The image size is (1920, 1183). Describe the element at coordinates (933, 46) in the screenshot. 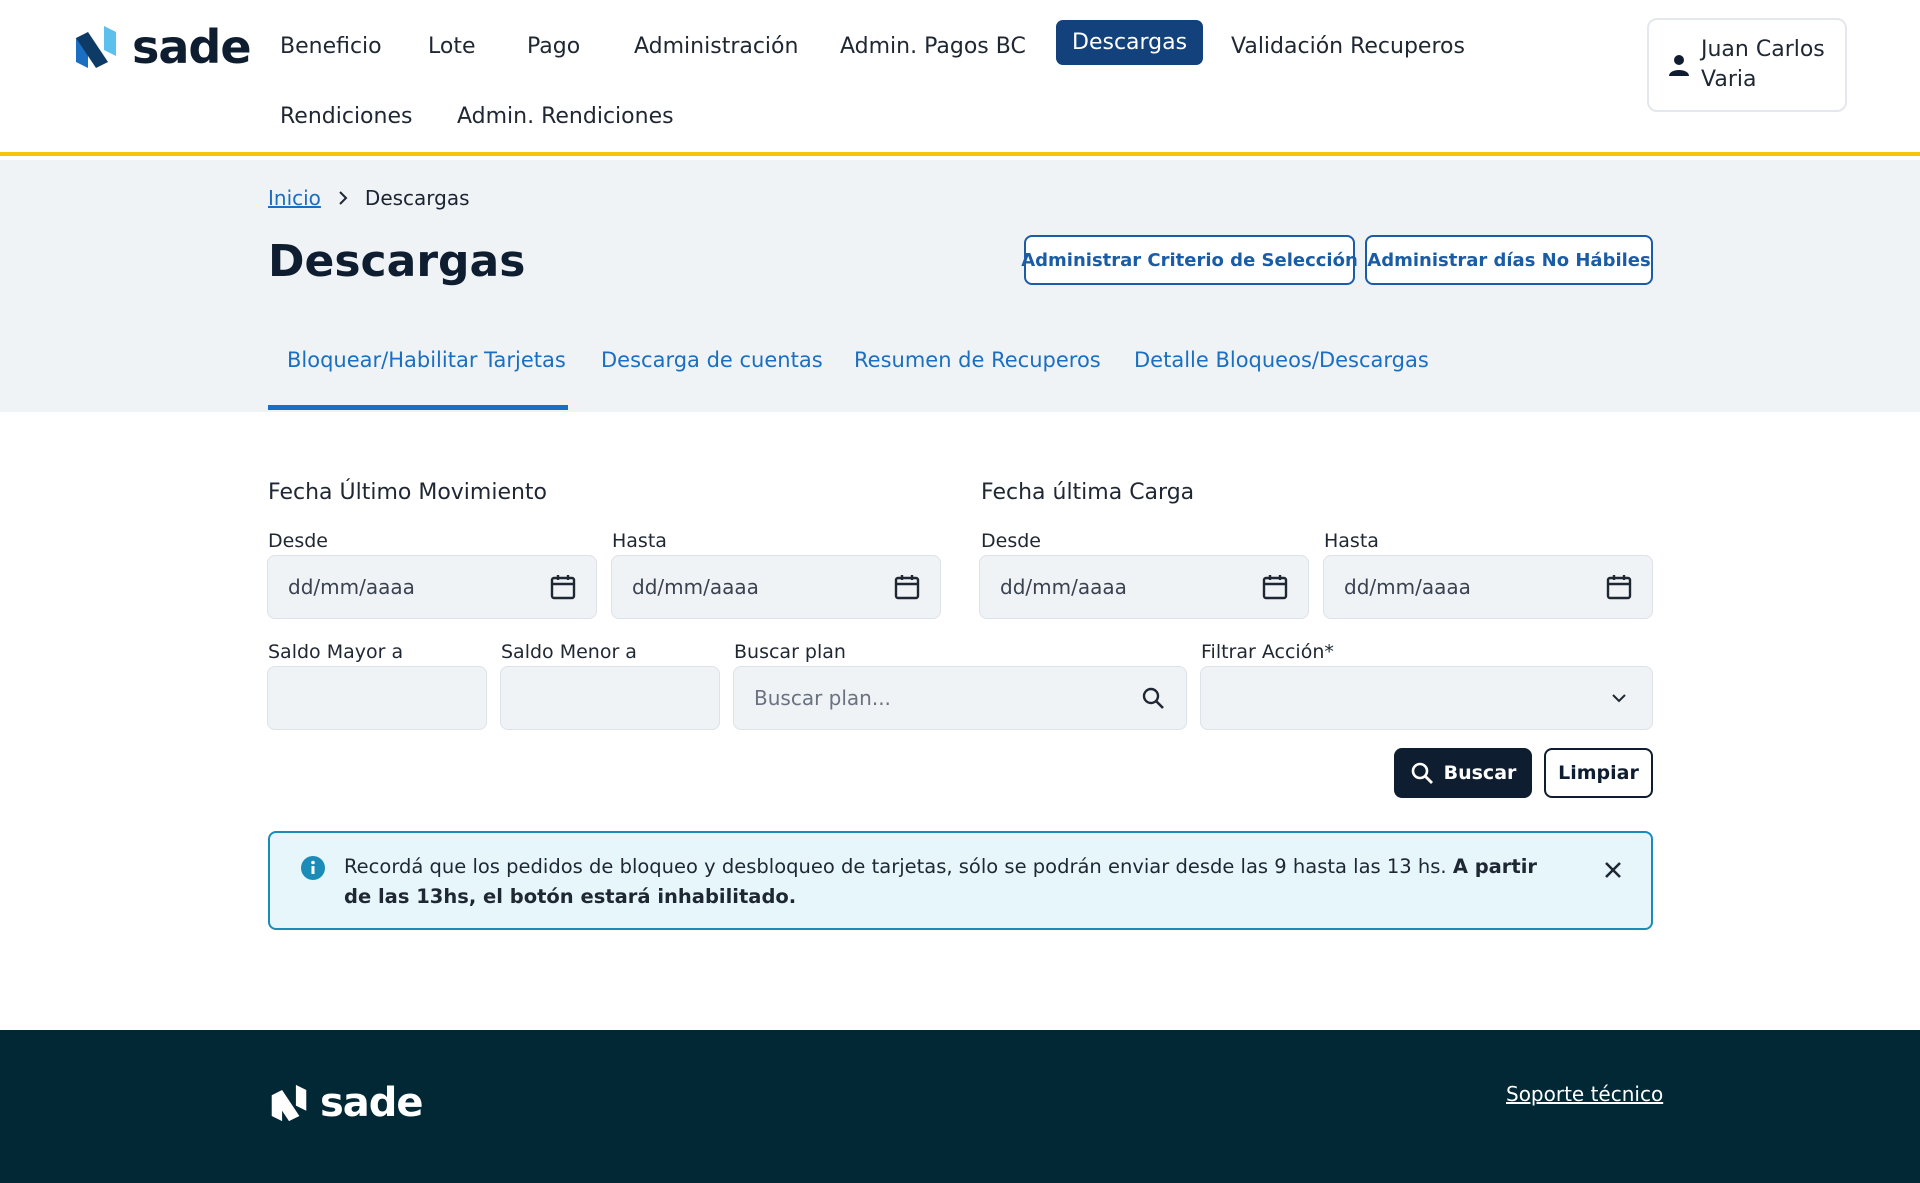

I see `nav-item-admin-pagos-bc: Admin. Pagos BC` at that location.